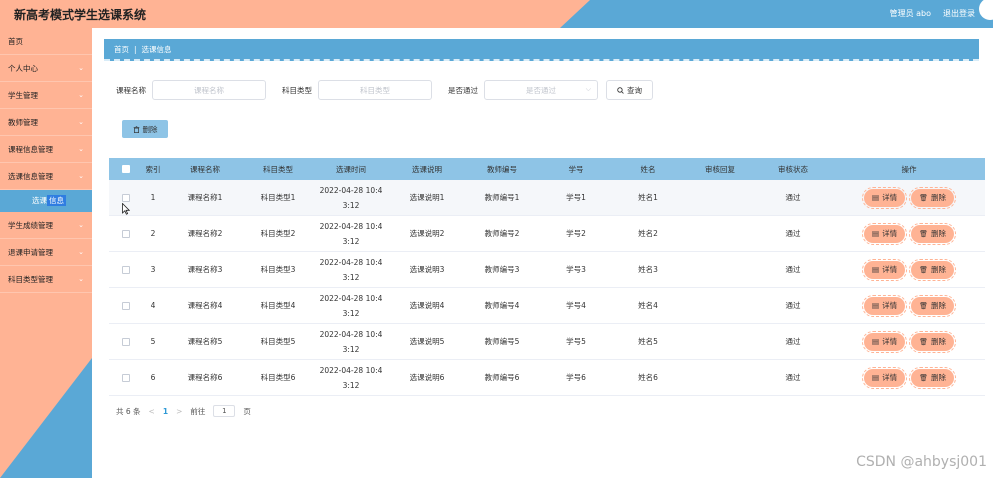 This screenshot has height=478, width=993. I want to click on sidebar-item-top-5: 选课信息管理 ⌄, so click(46, 176).